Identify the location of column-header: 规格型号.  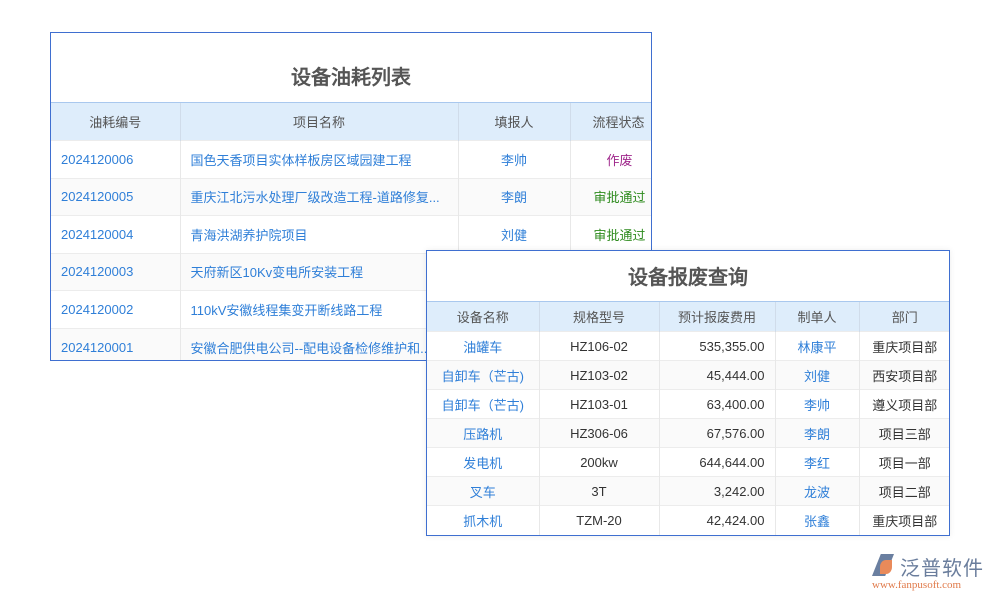
(598, 316).